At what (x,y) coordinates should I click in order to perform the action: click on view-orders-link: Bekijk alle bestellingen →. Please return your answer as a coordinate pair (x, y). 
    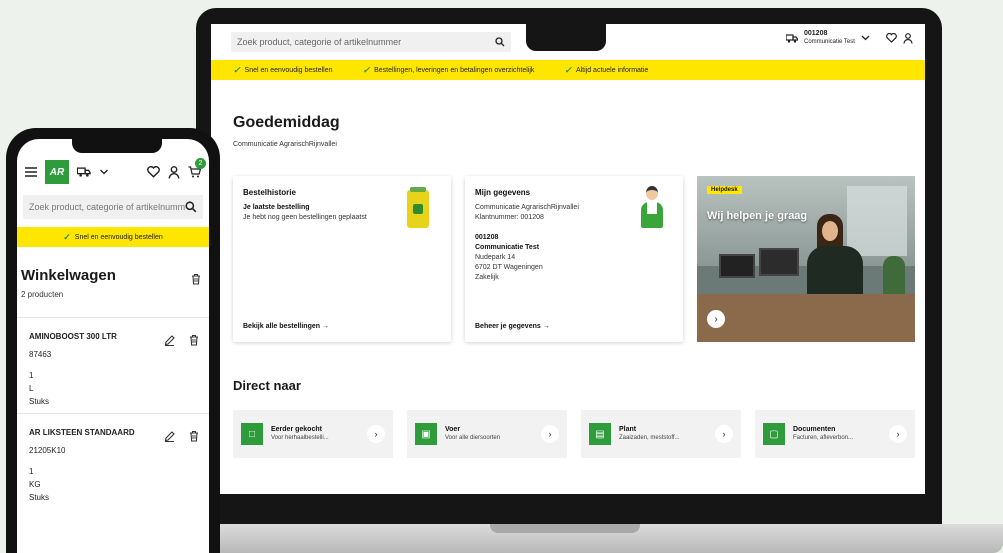
    Looking at the image, I should click on (286, 326).